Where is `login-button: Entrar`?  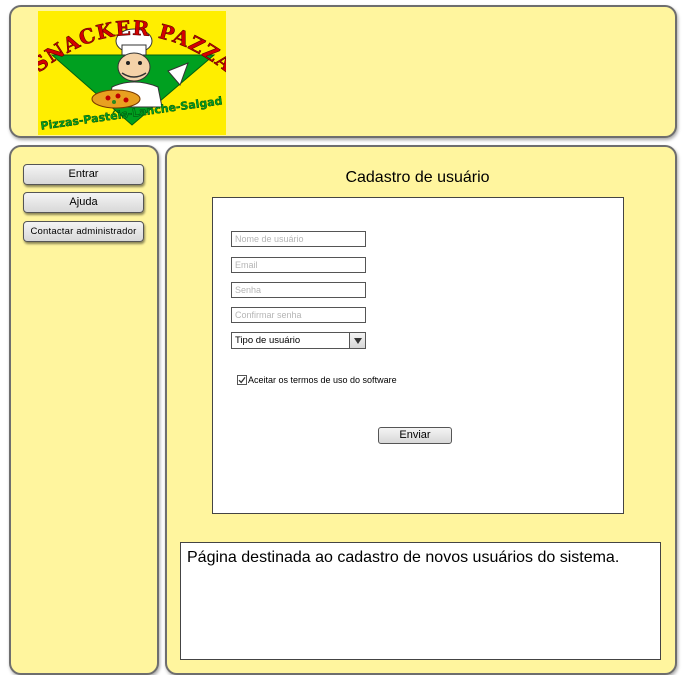 login-button: Entrar is located at coordinates (83, 174).